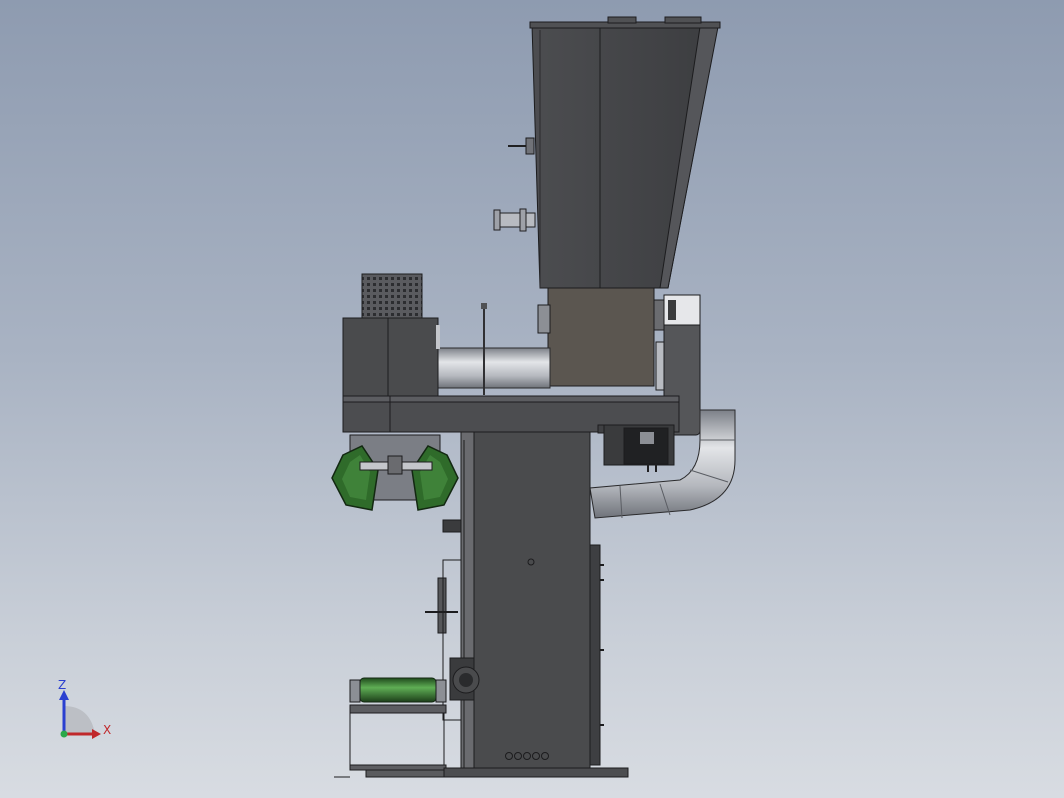 This screenshot has height=798, width=1064. I want to click on orientation-triad: Z X, so click(85, 711).